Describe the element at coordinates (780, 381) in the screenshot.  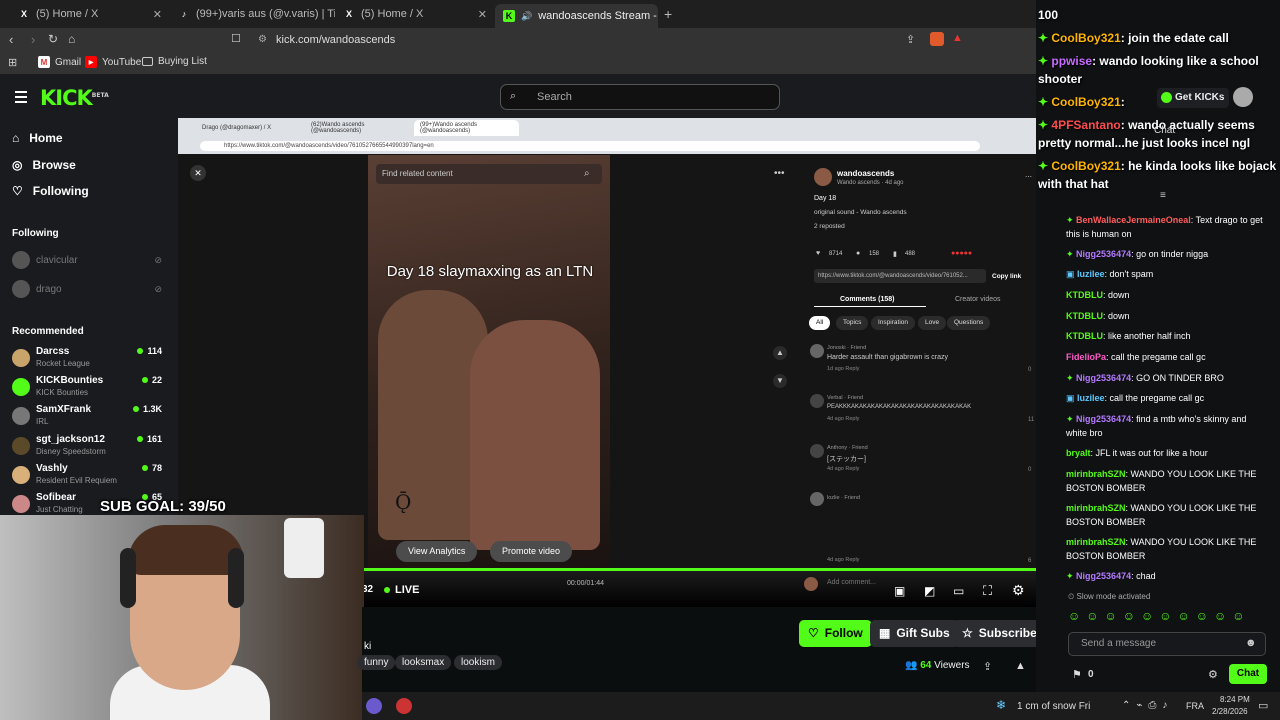
I see `chevron-down-icon: ▼` at that location.